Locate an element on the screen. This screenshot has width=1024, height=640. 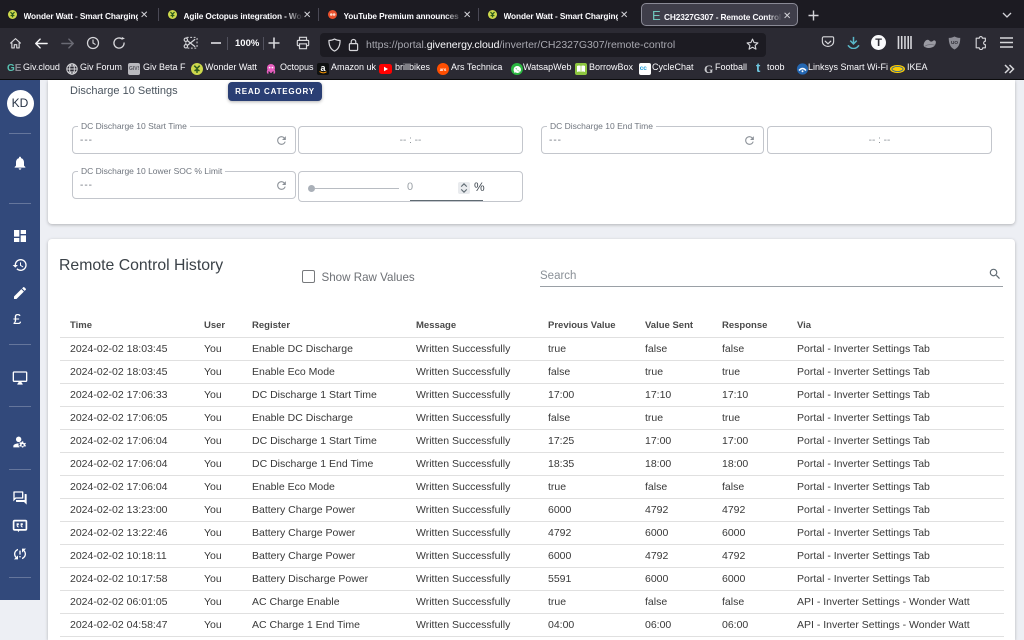
svg-text: UO is located at coordinates (954, 42).